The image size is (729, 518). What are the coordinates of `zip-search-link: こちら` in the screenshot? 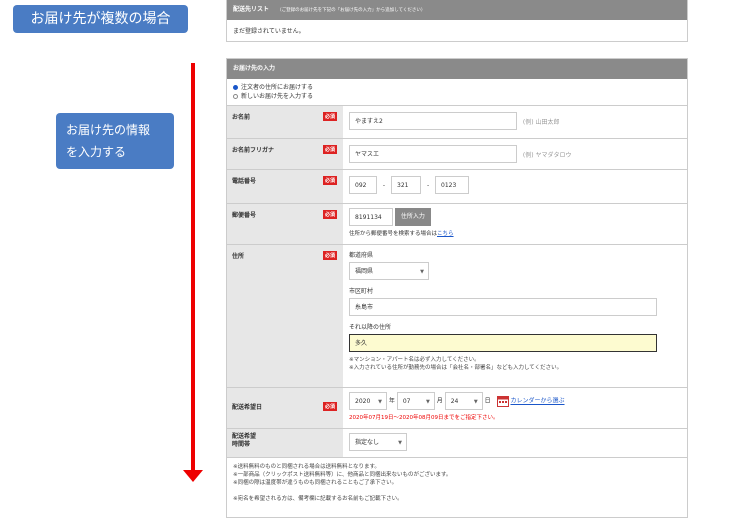 It's located at (445, 234).